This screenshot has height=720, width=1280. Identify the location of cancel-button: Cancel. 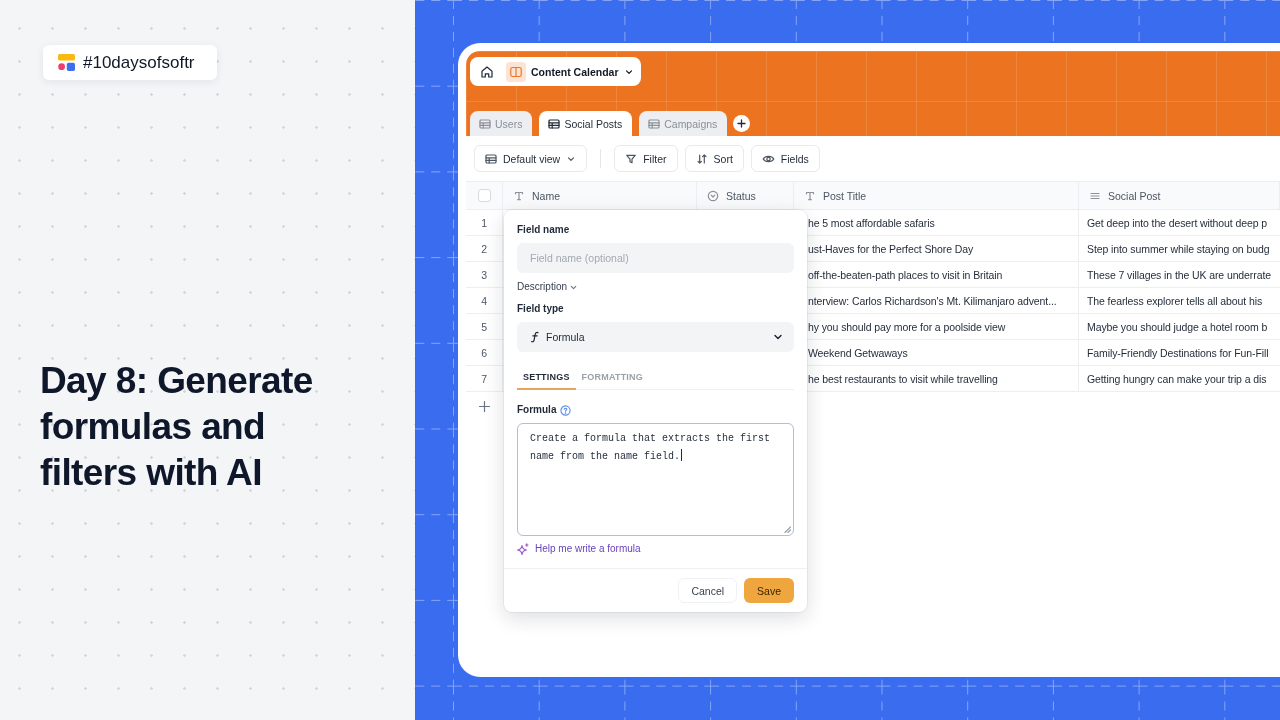
(708, 590).